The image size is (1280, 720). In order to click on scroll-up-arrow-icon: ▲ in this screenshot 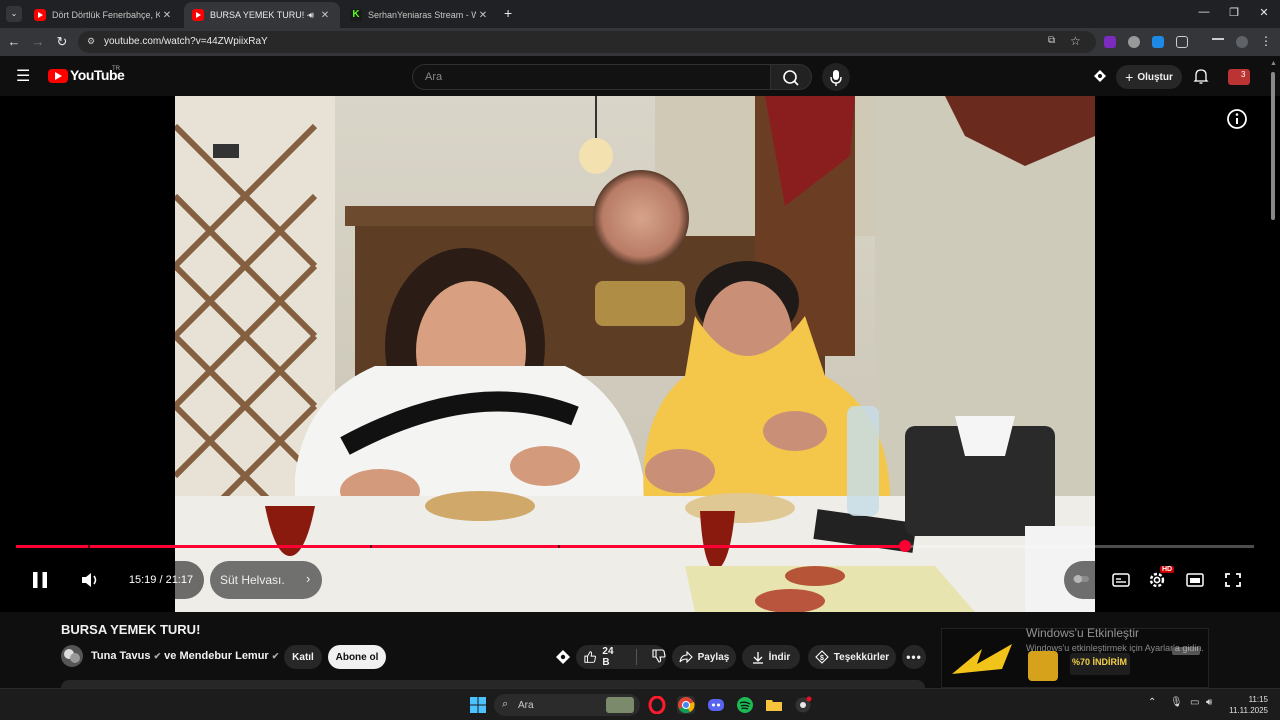, I will do `click(1273, 63)`.